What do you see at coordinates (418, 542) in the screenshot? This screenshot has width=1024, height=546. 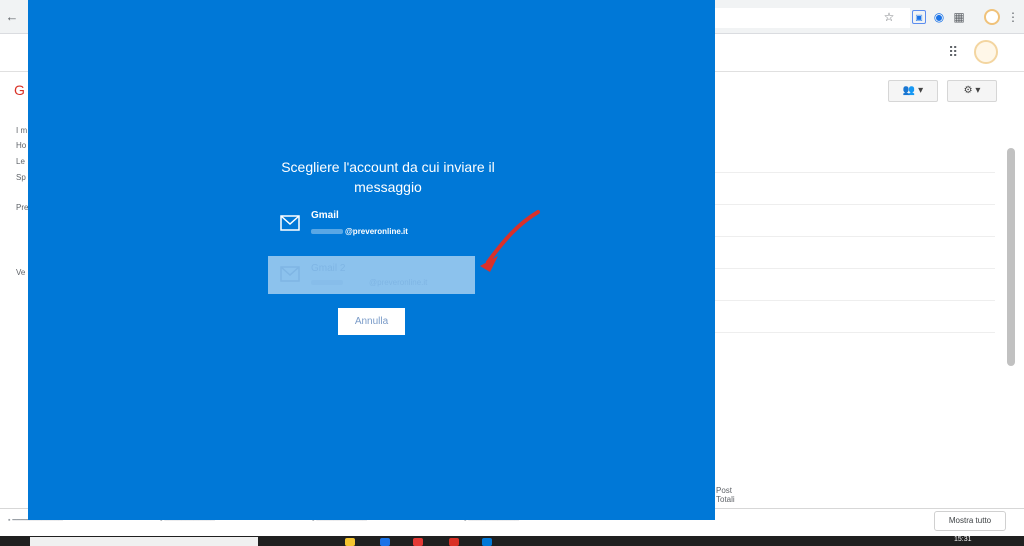 I see `app-icon` at bounding box center [418, 542].